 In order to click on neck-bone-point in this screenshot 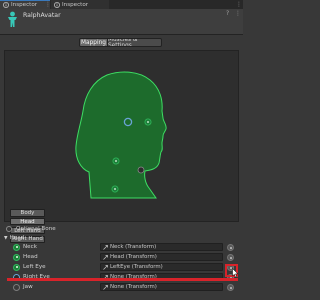, I will do `click(115, 189)`.